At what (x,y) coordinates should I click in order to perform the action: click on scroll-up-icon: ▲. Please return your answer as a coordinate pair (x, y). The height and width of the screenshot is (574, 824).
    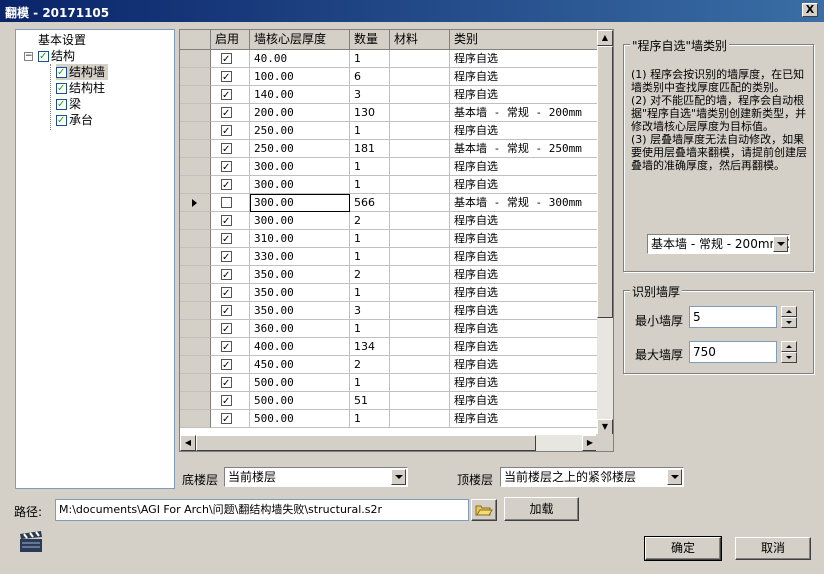
    Looking at the image, I should click on (605, 38).